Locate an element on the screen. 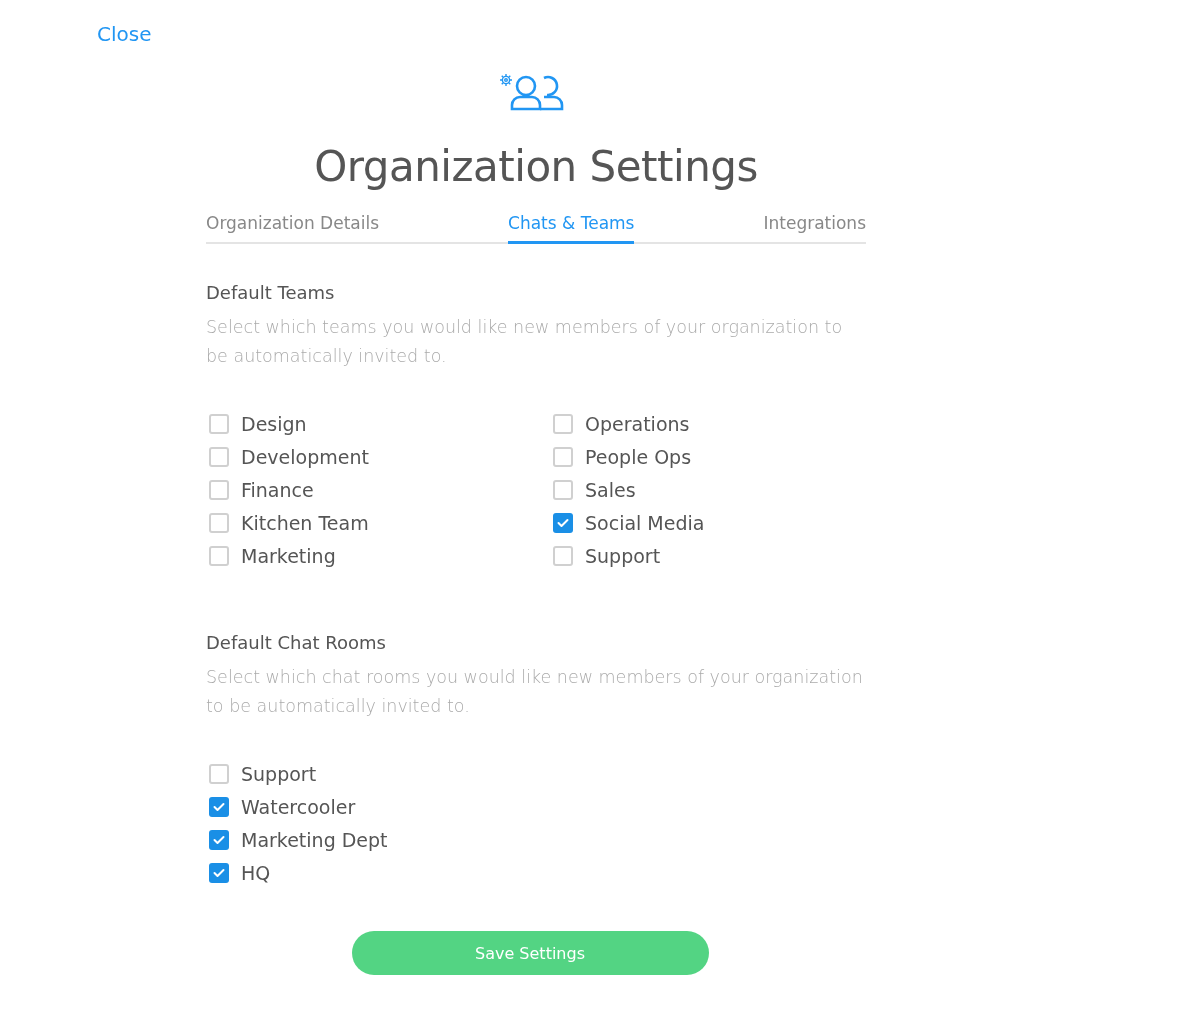  section-description: Select which chat rooms you would like new members of your organization to be automatically invited to. is located at coordinates (535, 692).